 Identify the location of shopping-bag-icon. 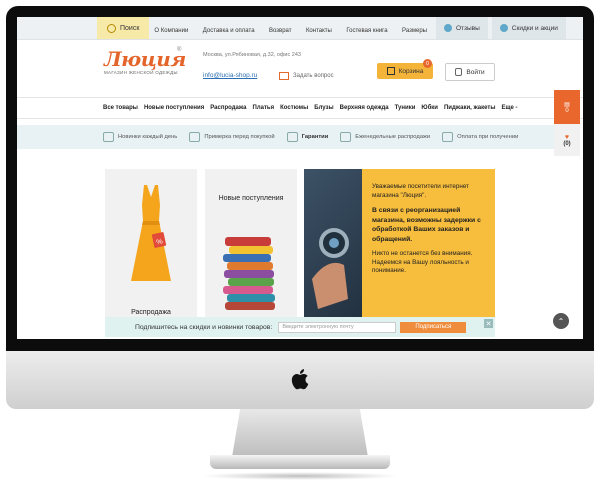
(390, 71).